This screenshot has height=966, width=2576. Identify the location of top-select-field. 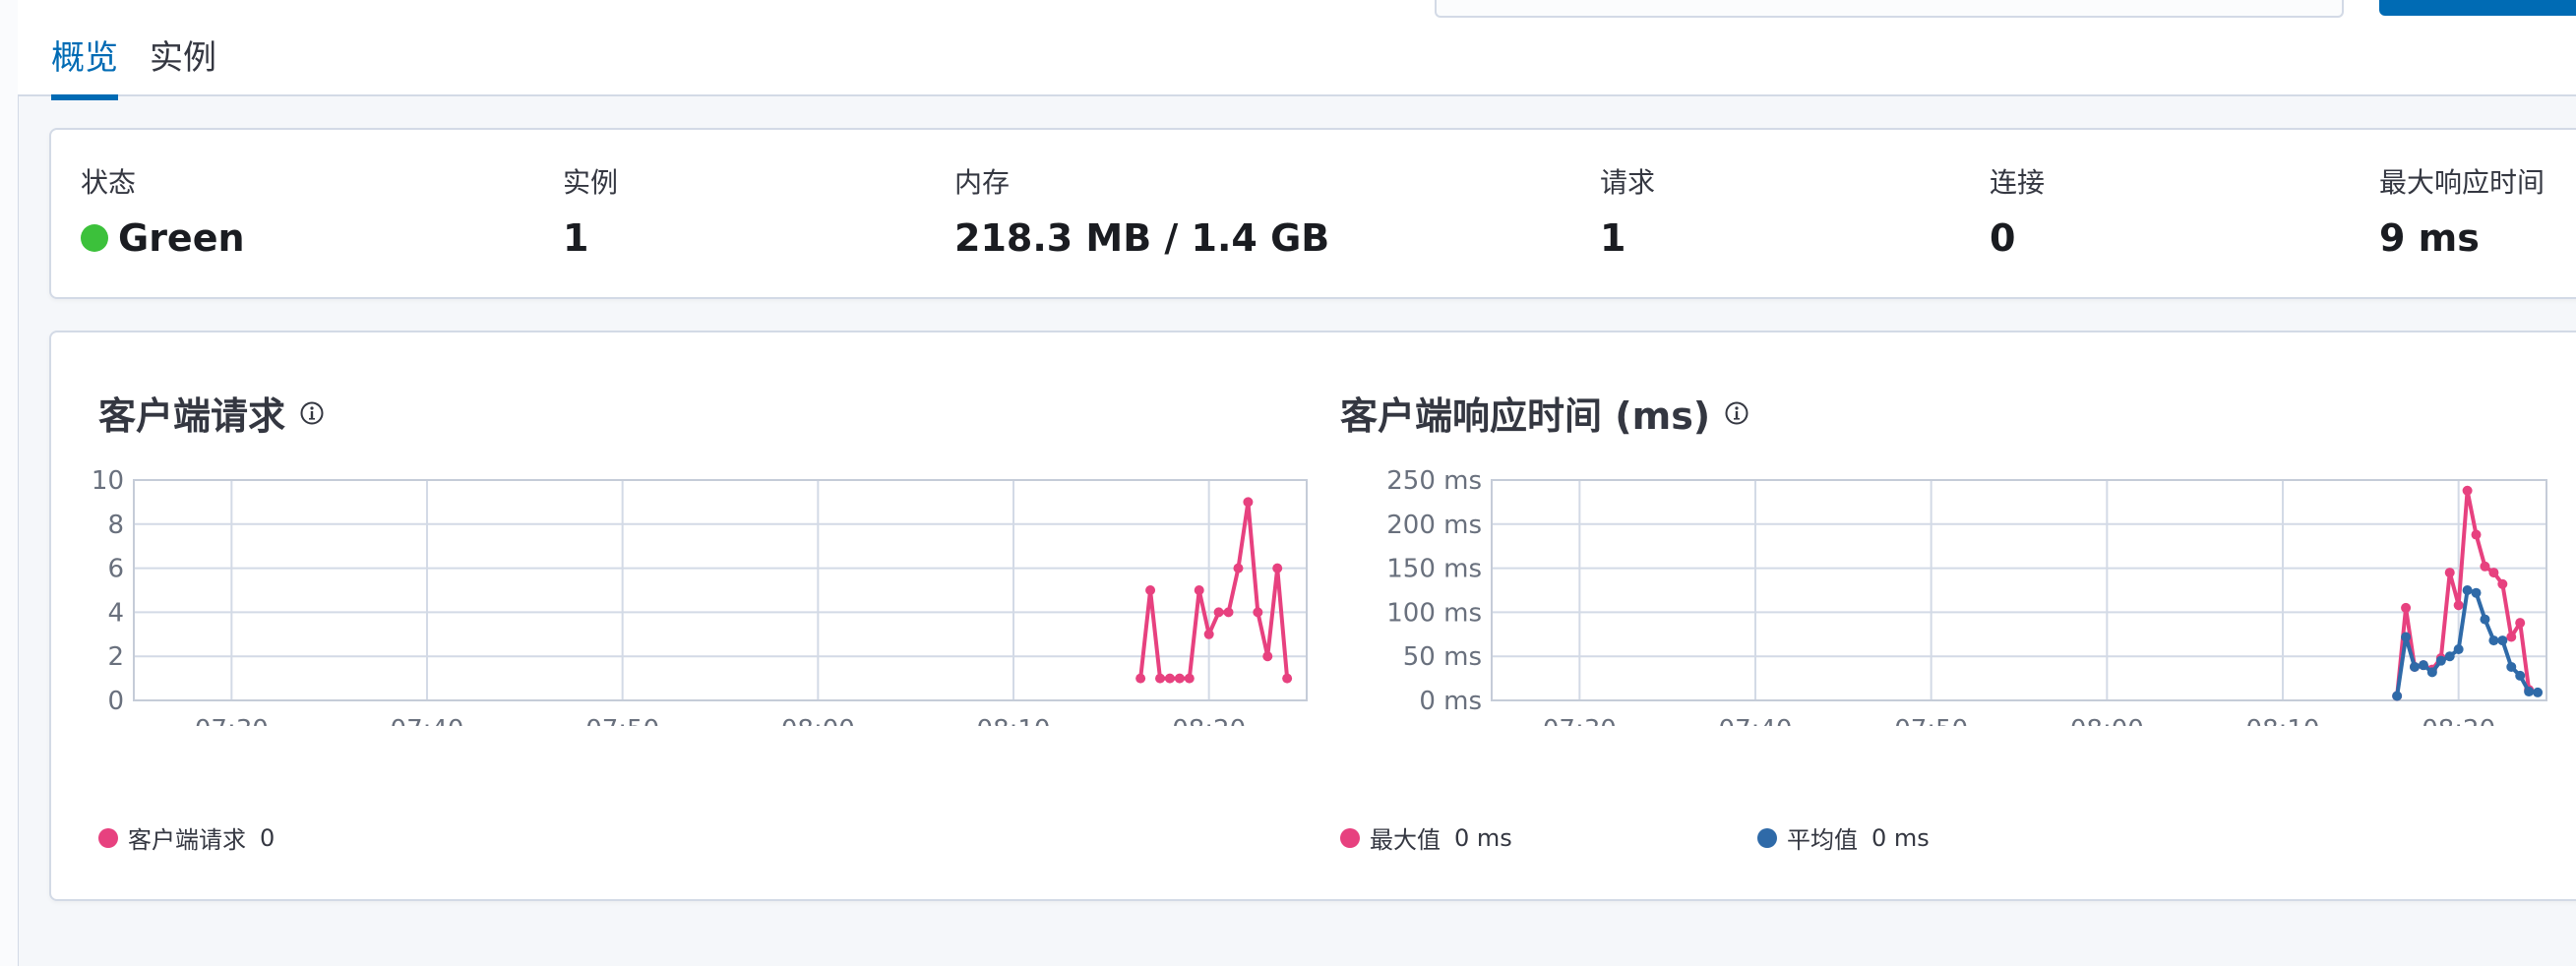
(1492, 9).